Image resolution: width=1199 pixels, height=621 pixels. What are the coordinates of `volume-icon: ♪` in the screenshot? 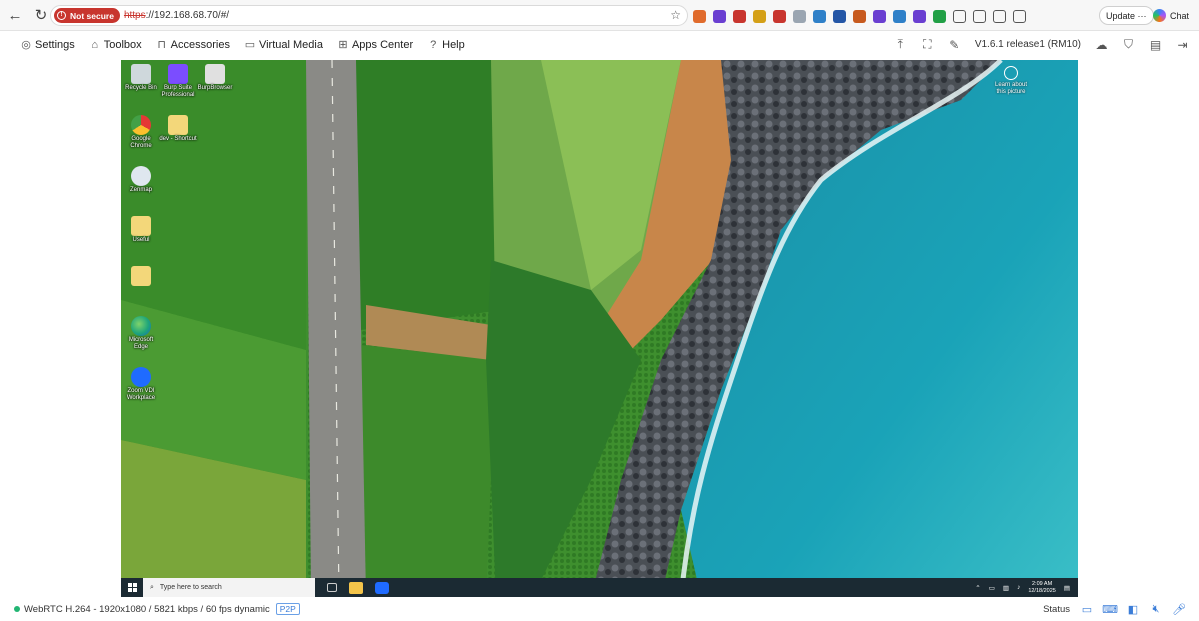 It's located at (1018, 587).